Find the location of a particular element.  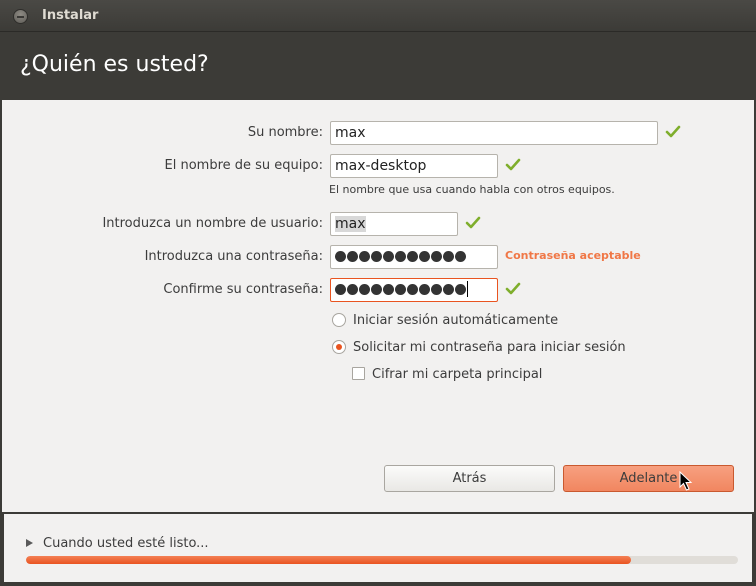

username-valid-check-icon is located at coordinates (473, 222).